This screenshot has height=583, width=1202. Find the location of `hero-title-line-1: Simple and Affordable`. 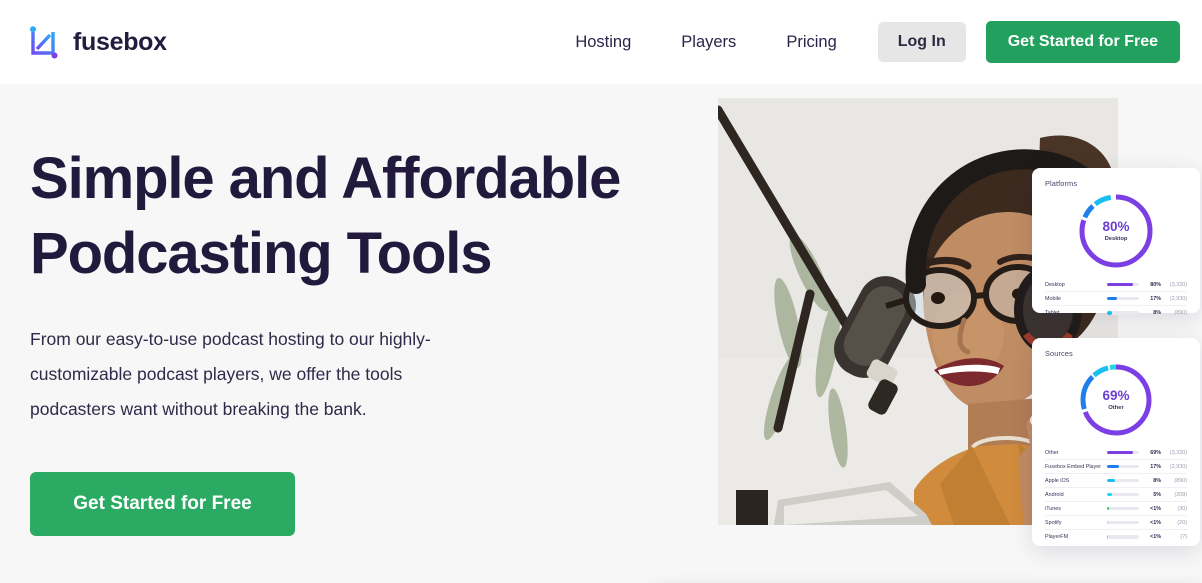

hero-title-line-1: Simple and Affordable is located at coordinates (325, 178).